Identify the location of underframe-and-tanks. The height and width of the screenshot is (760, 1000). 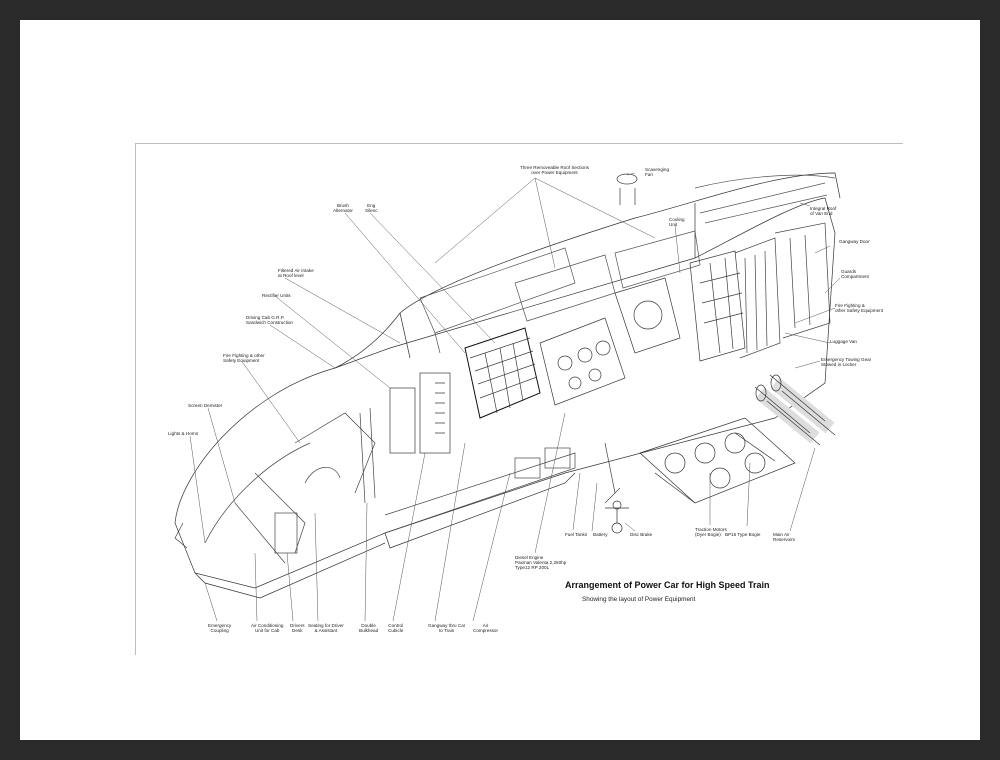
(502, 488).